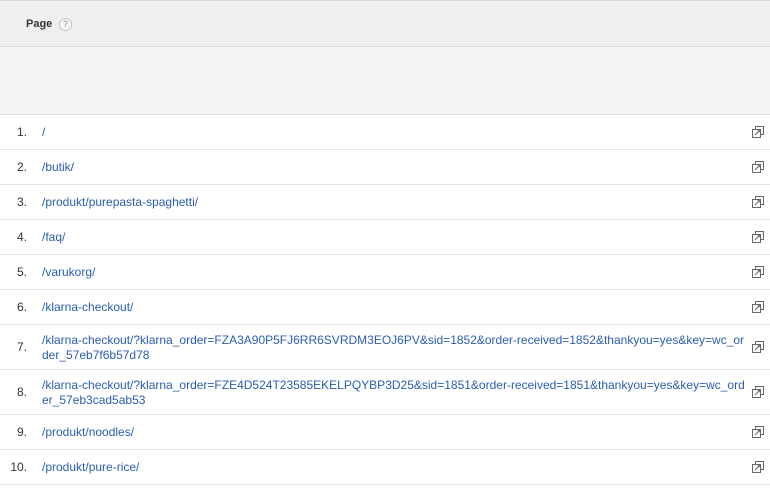 This screenshot has width=770, height=489. I want to click on row-index: 8., so click(21, 392).